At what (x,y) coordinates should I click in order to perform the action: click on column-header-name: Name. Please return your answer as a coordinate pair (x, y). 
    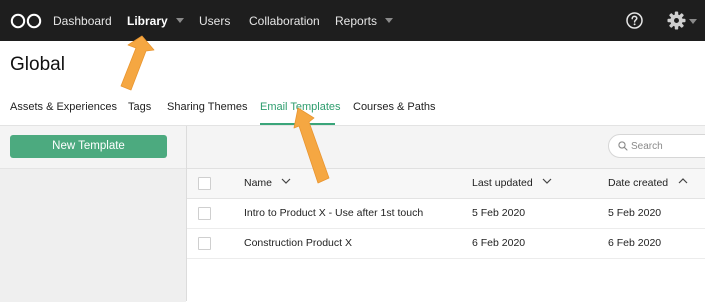
    Looking at the image, I should click on (258, 183).